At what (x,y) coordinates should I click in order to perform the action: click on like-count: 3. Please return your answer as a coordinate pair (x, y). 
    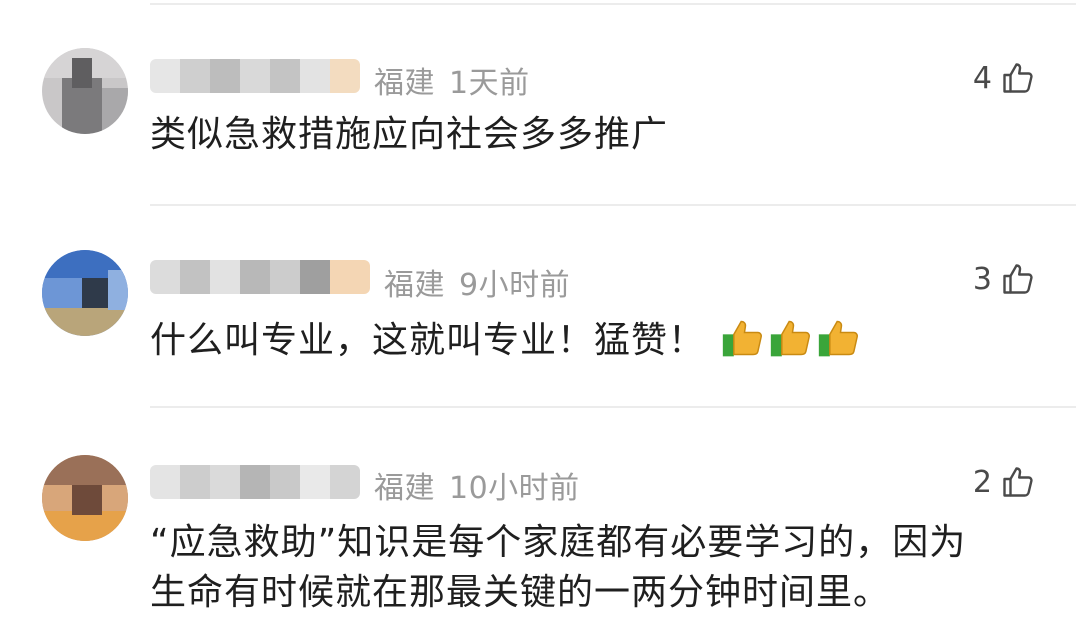
    Looking at the image, I should click on (982, 279).